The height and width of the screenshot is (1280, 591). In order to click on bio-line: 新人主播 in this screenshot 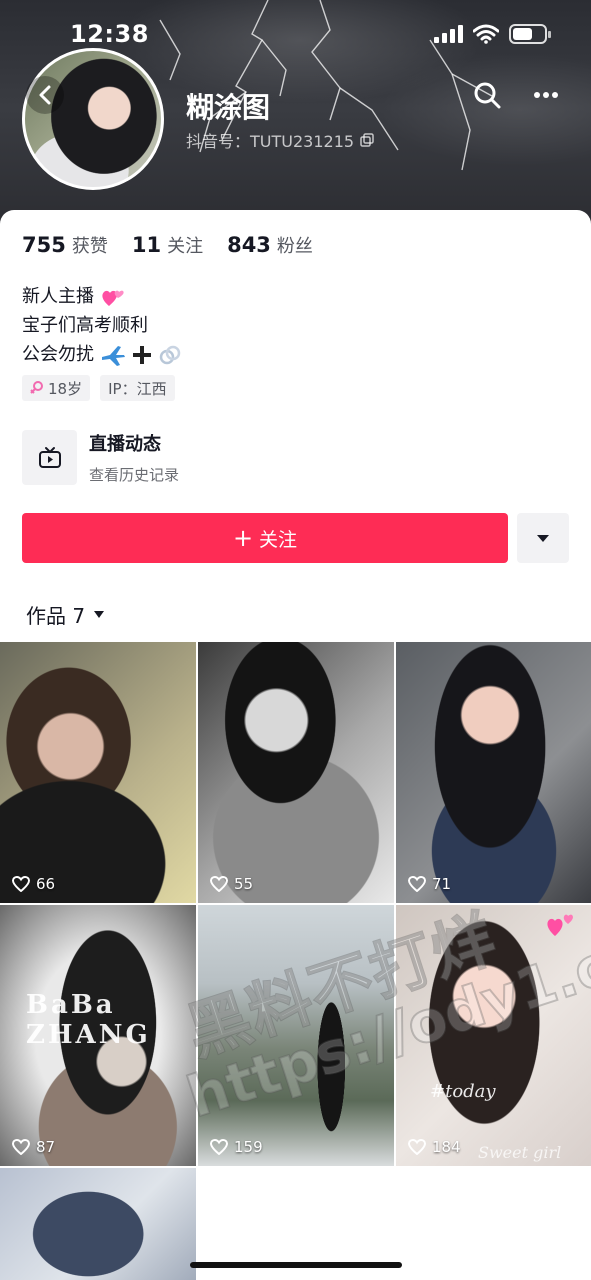, I will do `click(102, 296)`.